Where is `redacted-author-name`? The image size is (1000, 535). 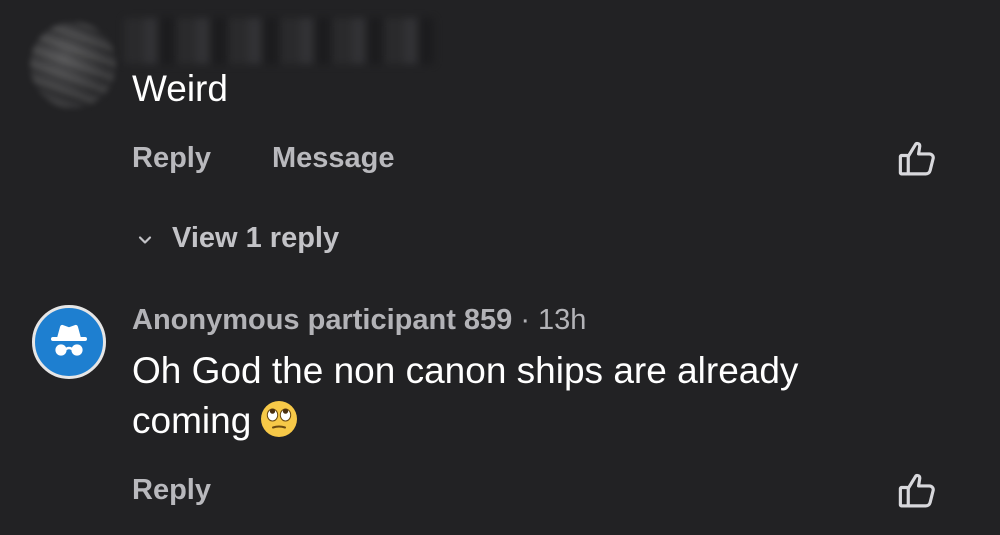
redacted-author-name is located at coordinates (279, 41).